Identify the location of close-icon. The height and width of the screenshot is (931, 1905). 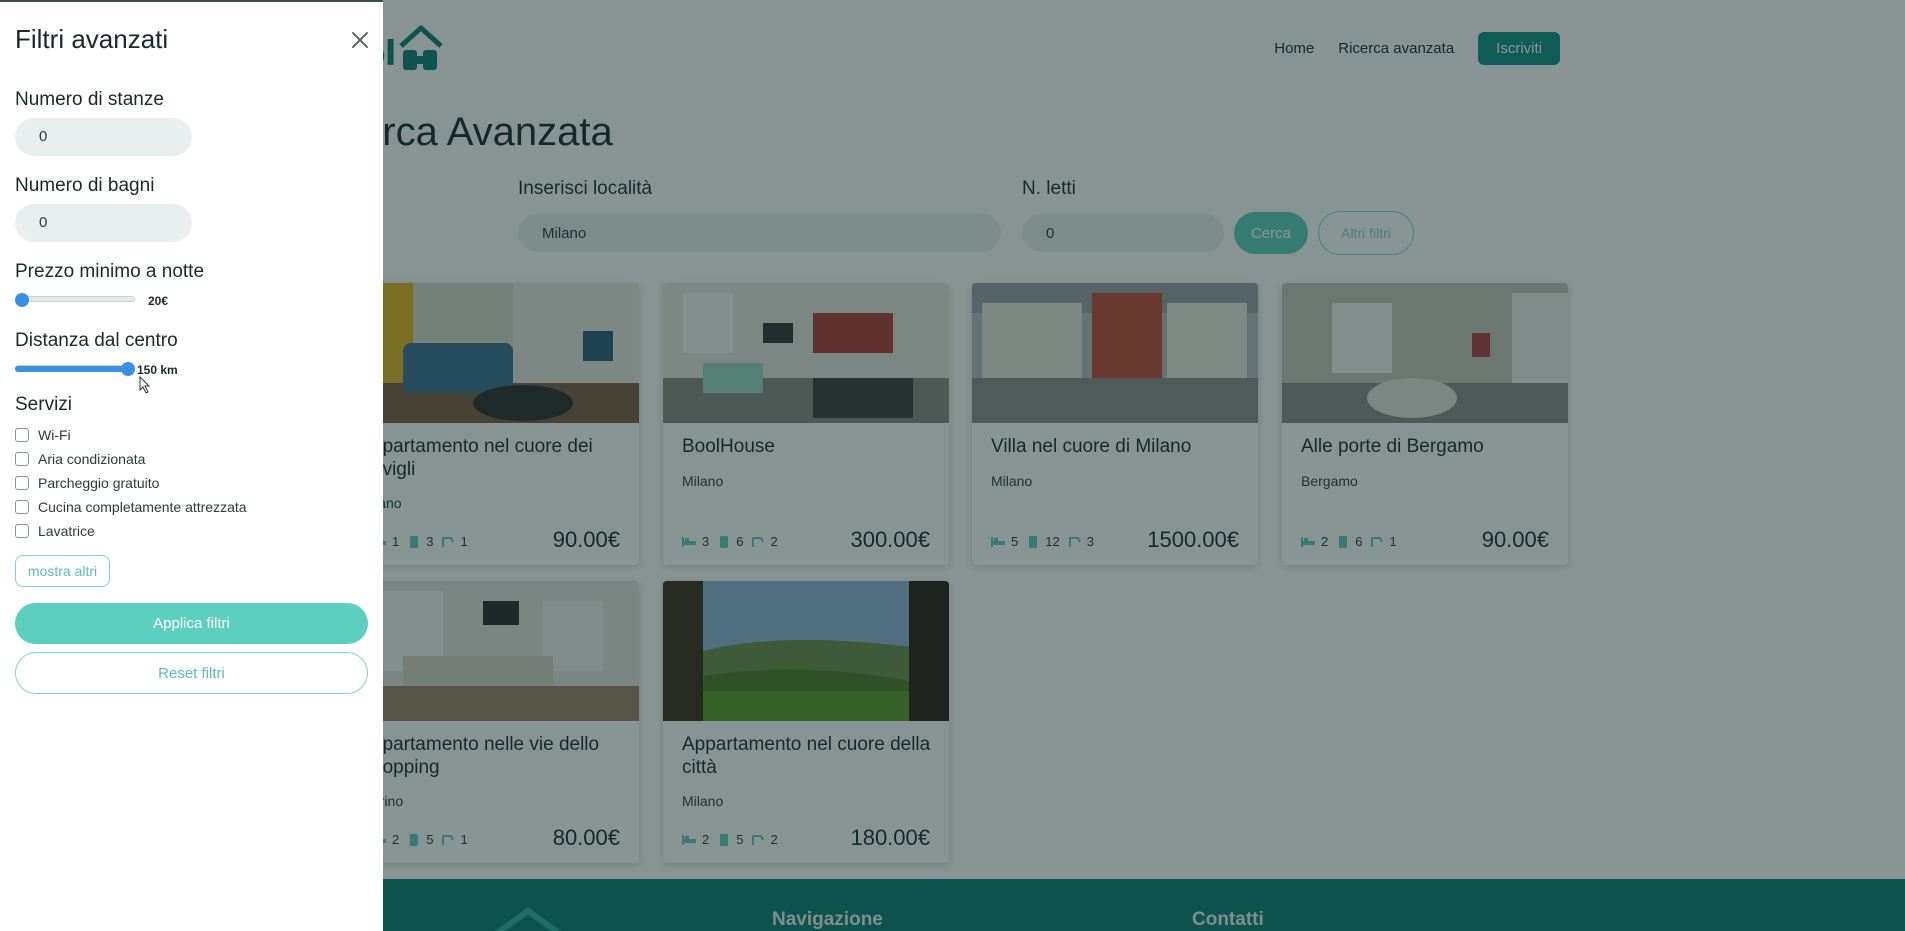
(360, 40).